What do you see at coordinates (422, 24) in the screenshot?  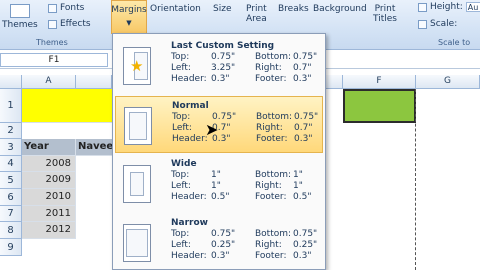 I see `scale-icon` at bounding box center [422, 24].